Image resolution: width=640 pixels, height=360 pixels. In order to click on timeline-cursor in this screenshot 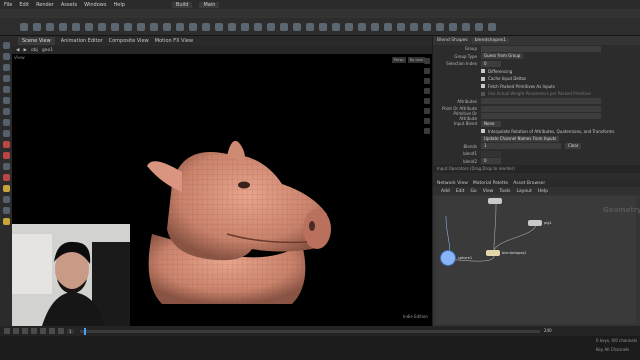, I will do `click(85, 331)`.